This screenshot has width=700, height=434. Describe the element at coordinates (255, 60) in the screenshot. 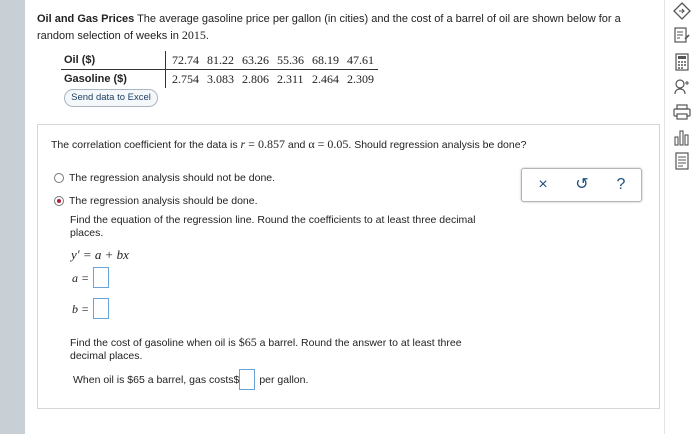

I see `table-cell: 63.26` at that location.